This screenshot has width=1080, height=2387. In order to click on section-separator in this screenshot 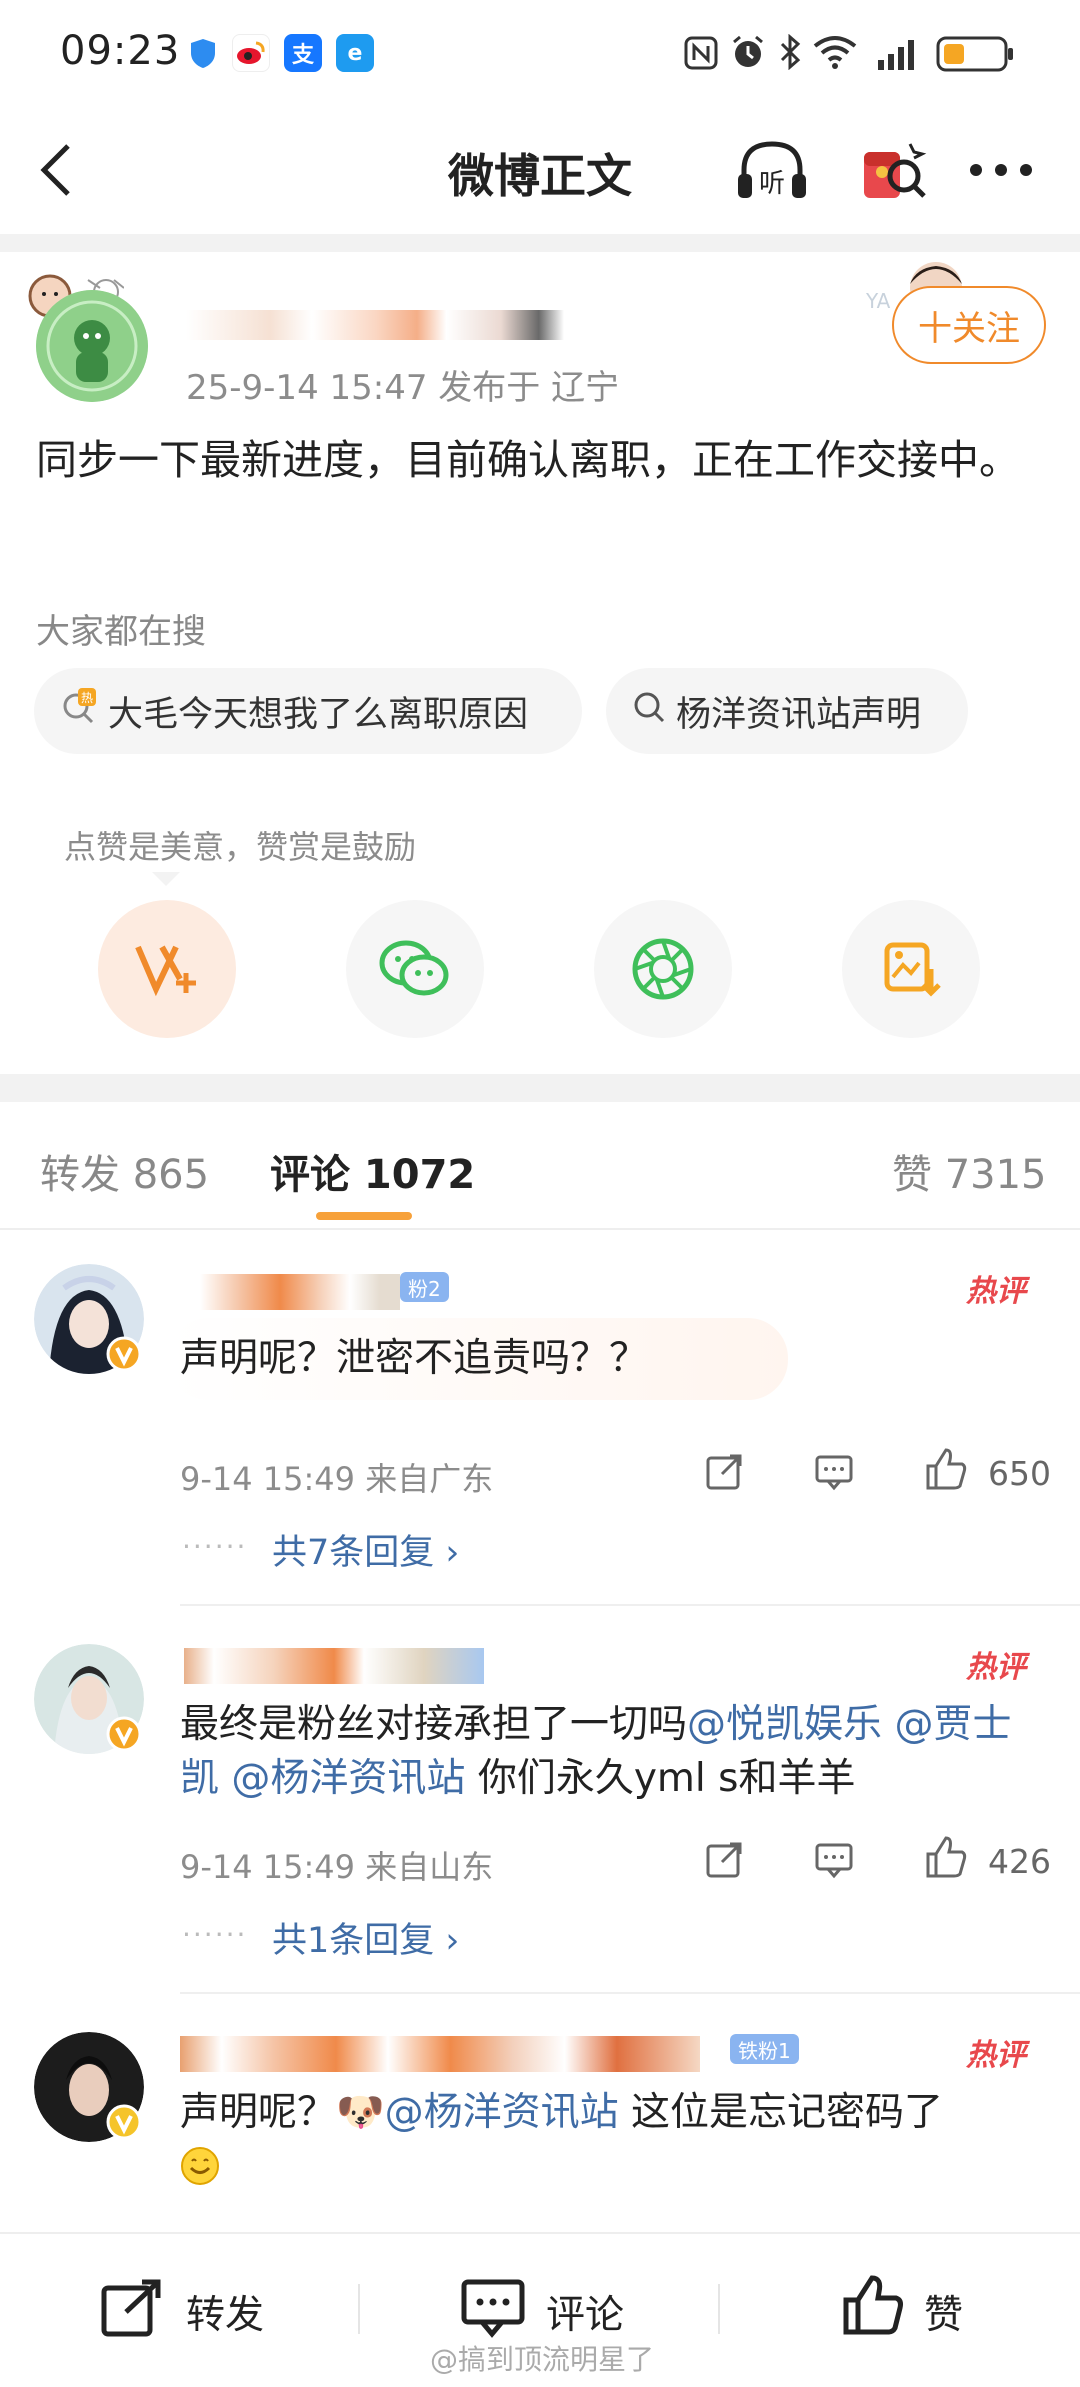, I will do `click(540, 1088)`.